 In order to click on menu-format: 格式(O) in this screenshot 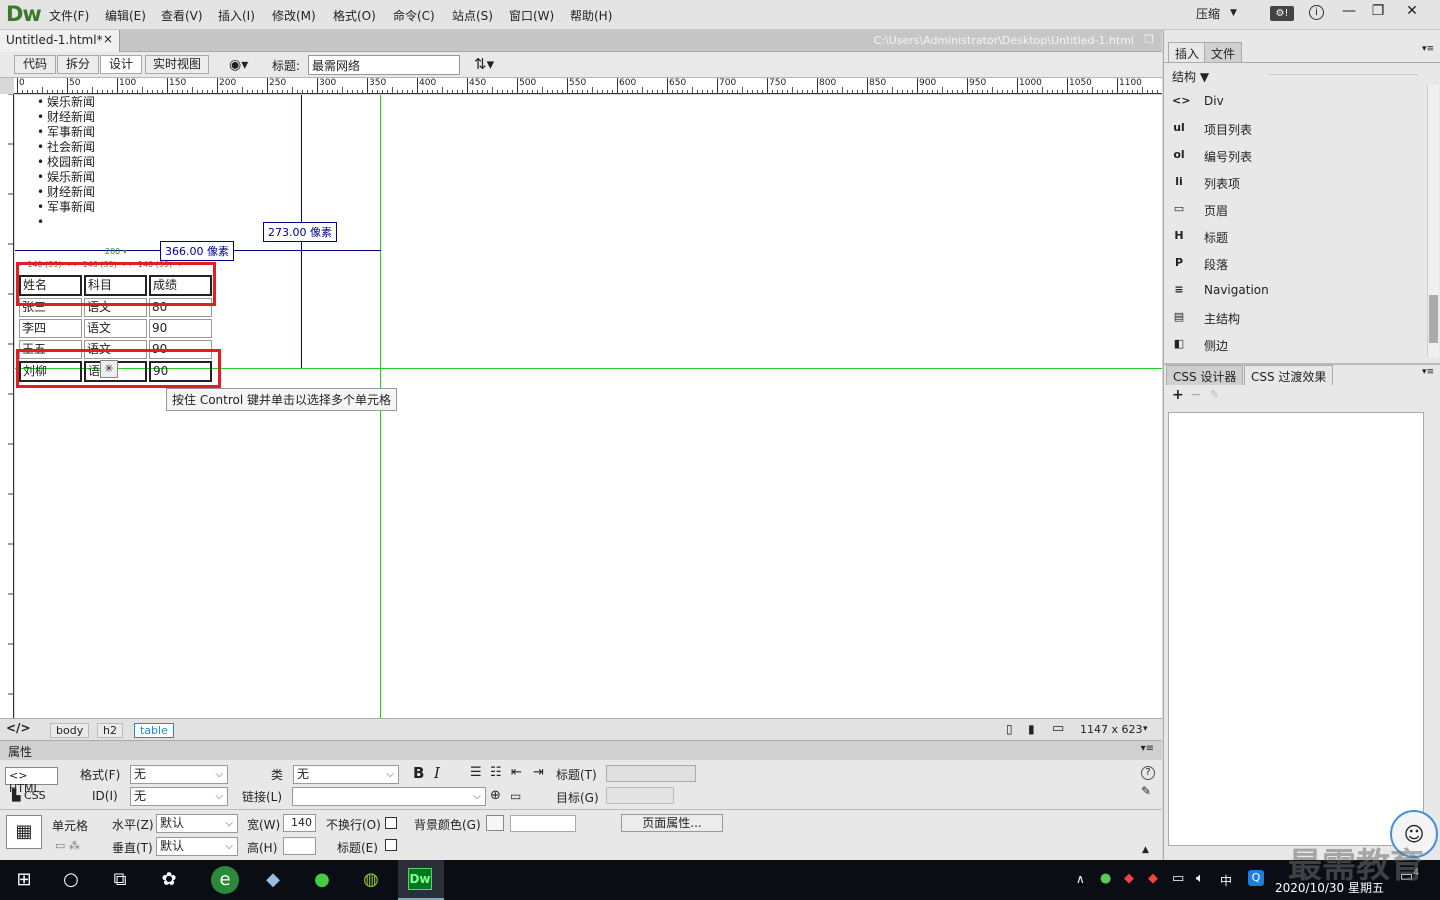, I will do `click(354, 15)`.